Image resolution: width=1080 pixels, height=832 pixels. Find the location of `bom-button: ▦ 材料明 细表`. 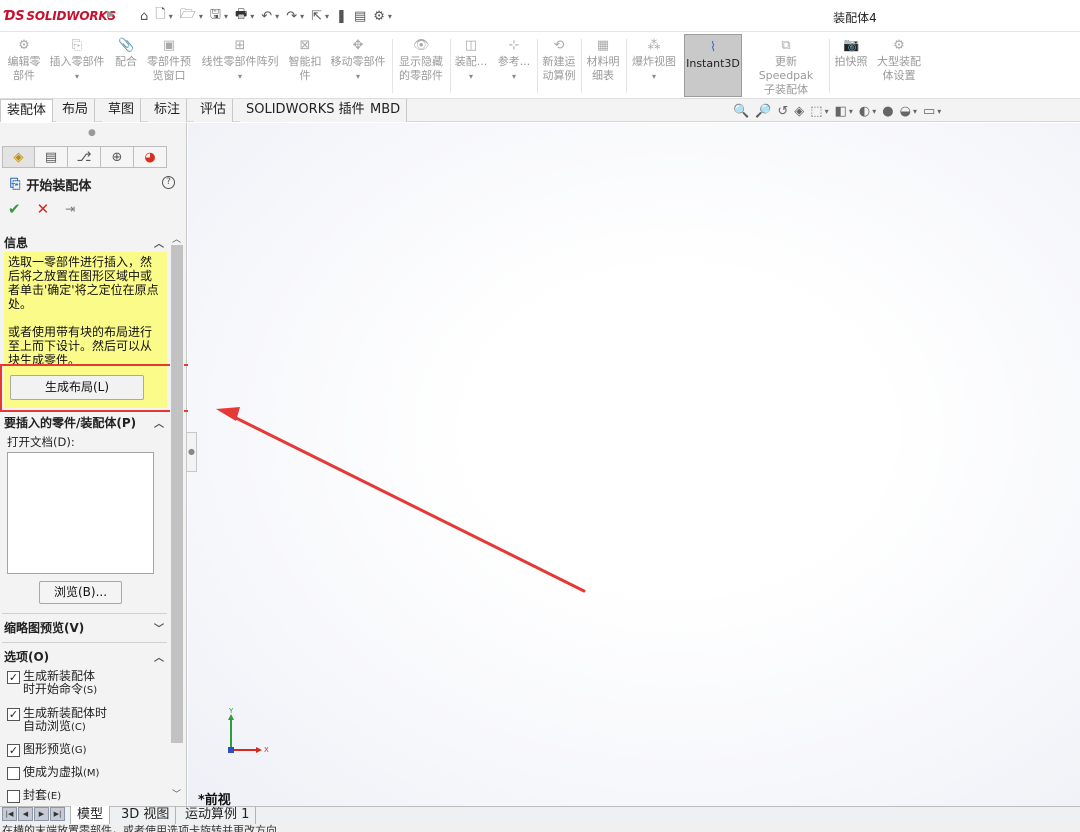

bom-button: ▦ 材料明 细表 is located at coordinates (603, 66).